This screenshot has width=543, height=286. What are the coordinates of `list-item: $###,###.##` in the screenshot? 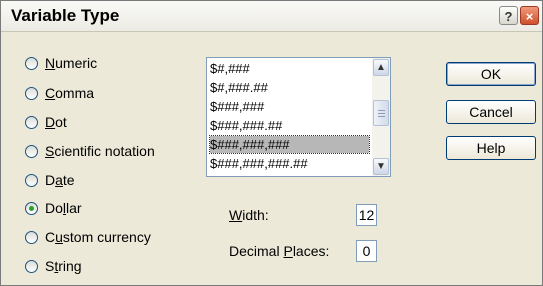 It's located at (246, 125).